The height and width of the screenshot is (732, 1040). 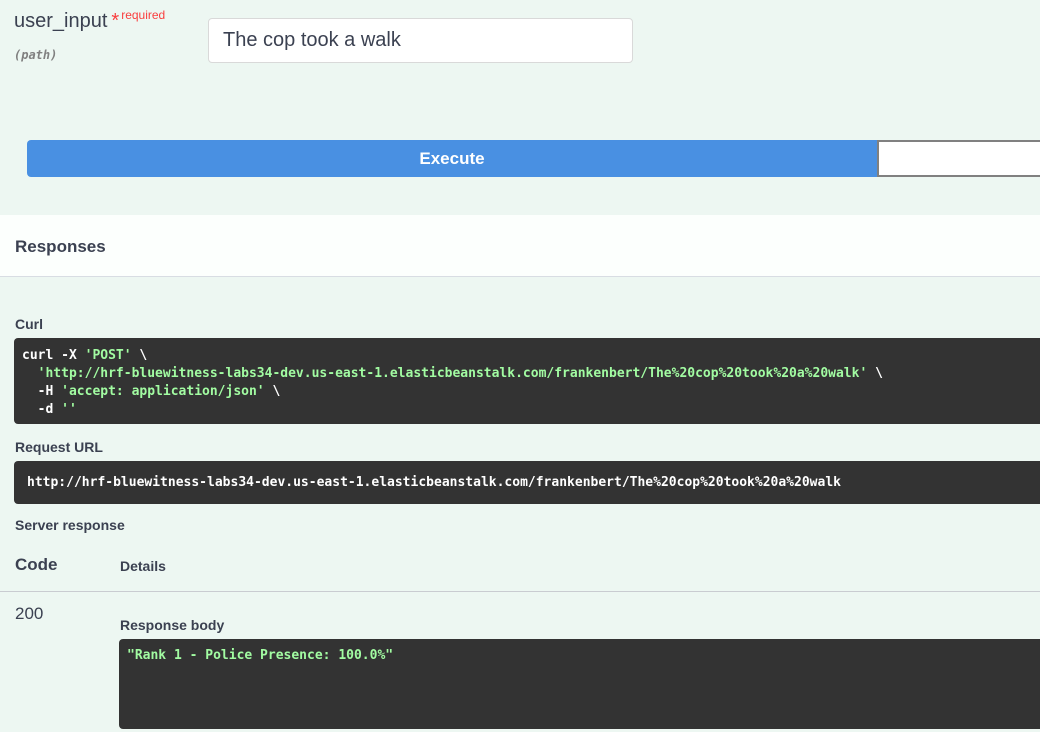 What do you see at coordinates (579, 684) in the screenshot?
I see `response-body-block: "Rank 1 - Police Presence: 100.0%"` at bounding box center [579, 684].